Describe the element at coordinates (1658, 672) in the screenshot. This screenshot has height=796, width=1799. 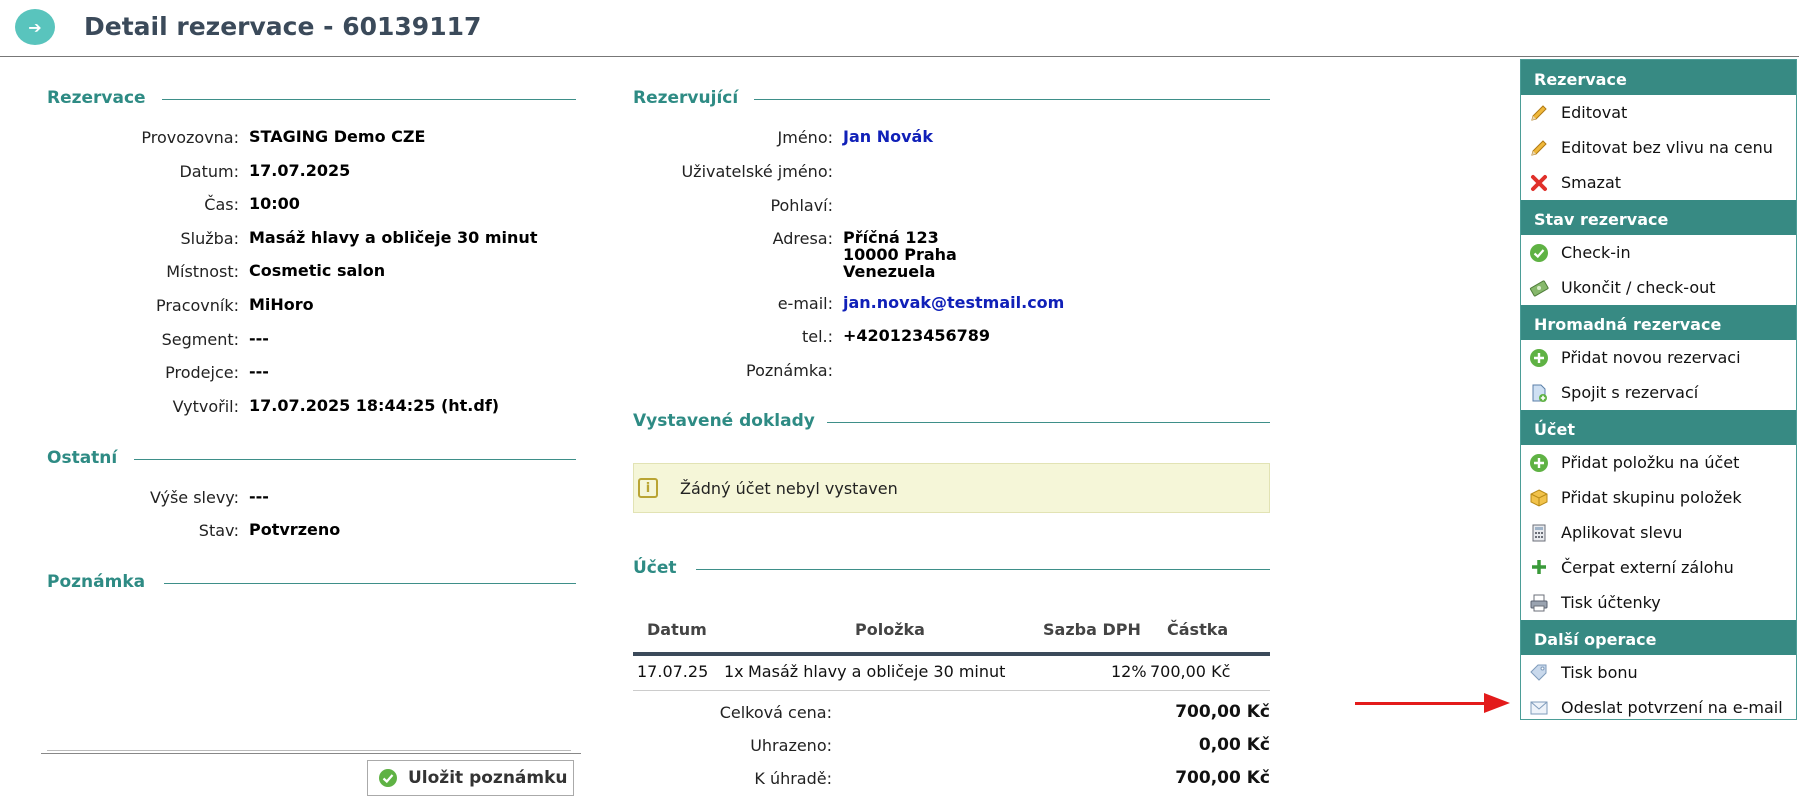
I see `sidebar-item: Tisk bonu` at that location.